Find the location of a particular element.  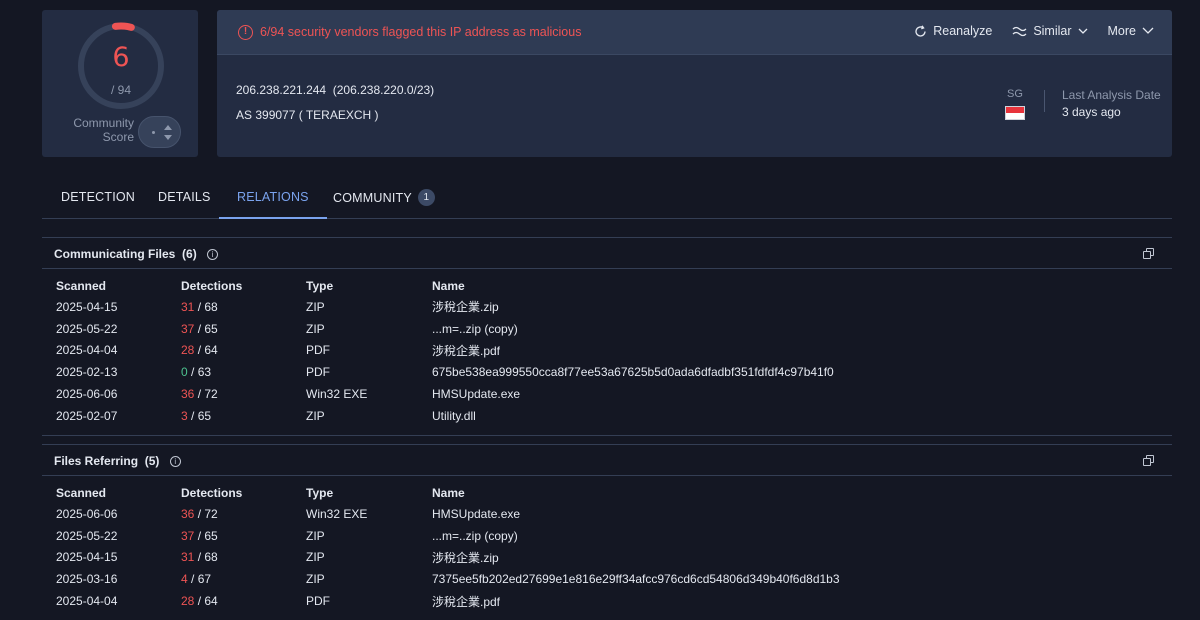

refresh-icon is located at coordinates (920, 30).